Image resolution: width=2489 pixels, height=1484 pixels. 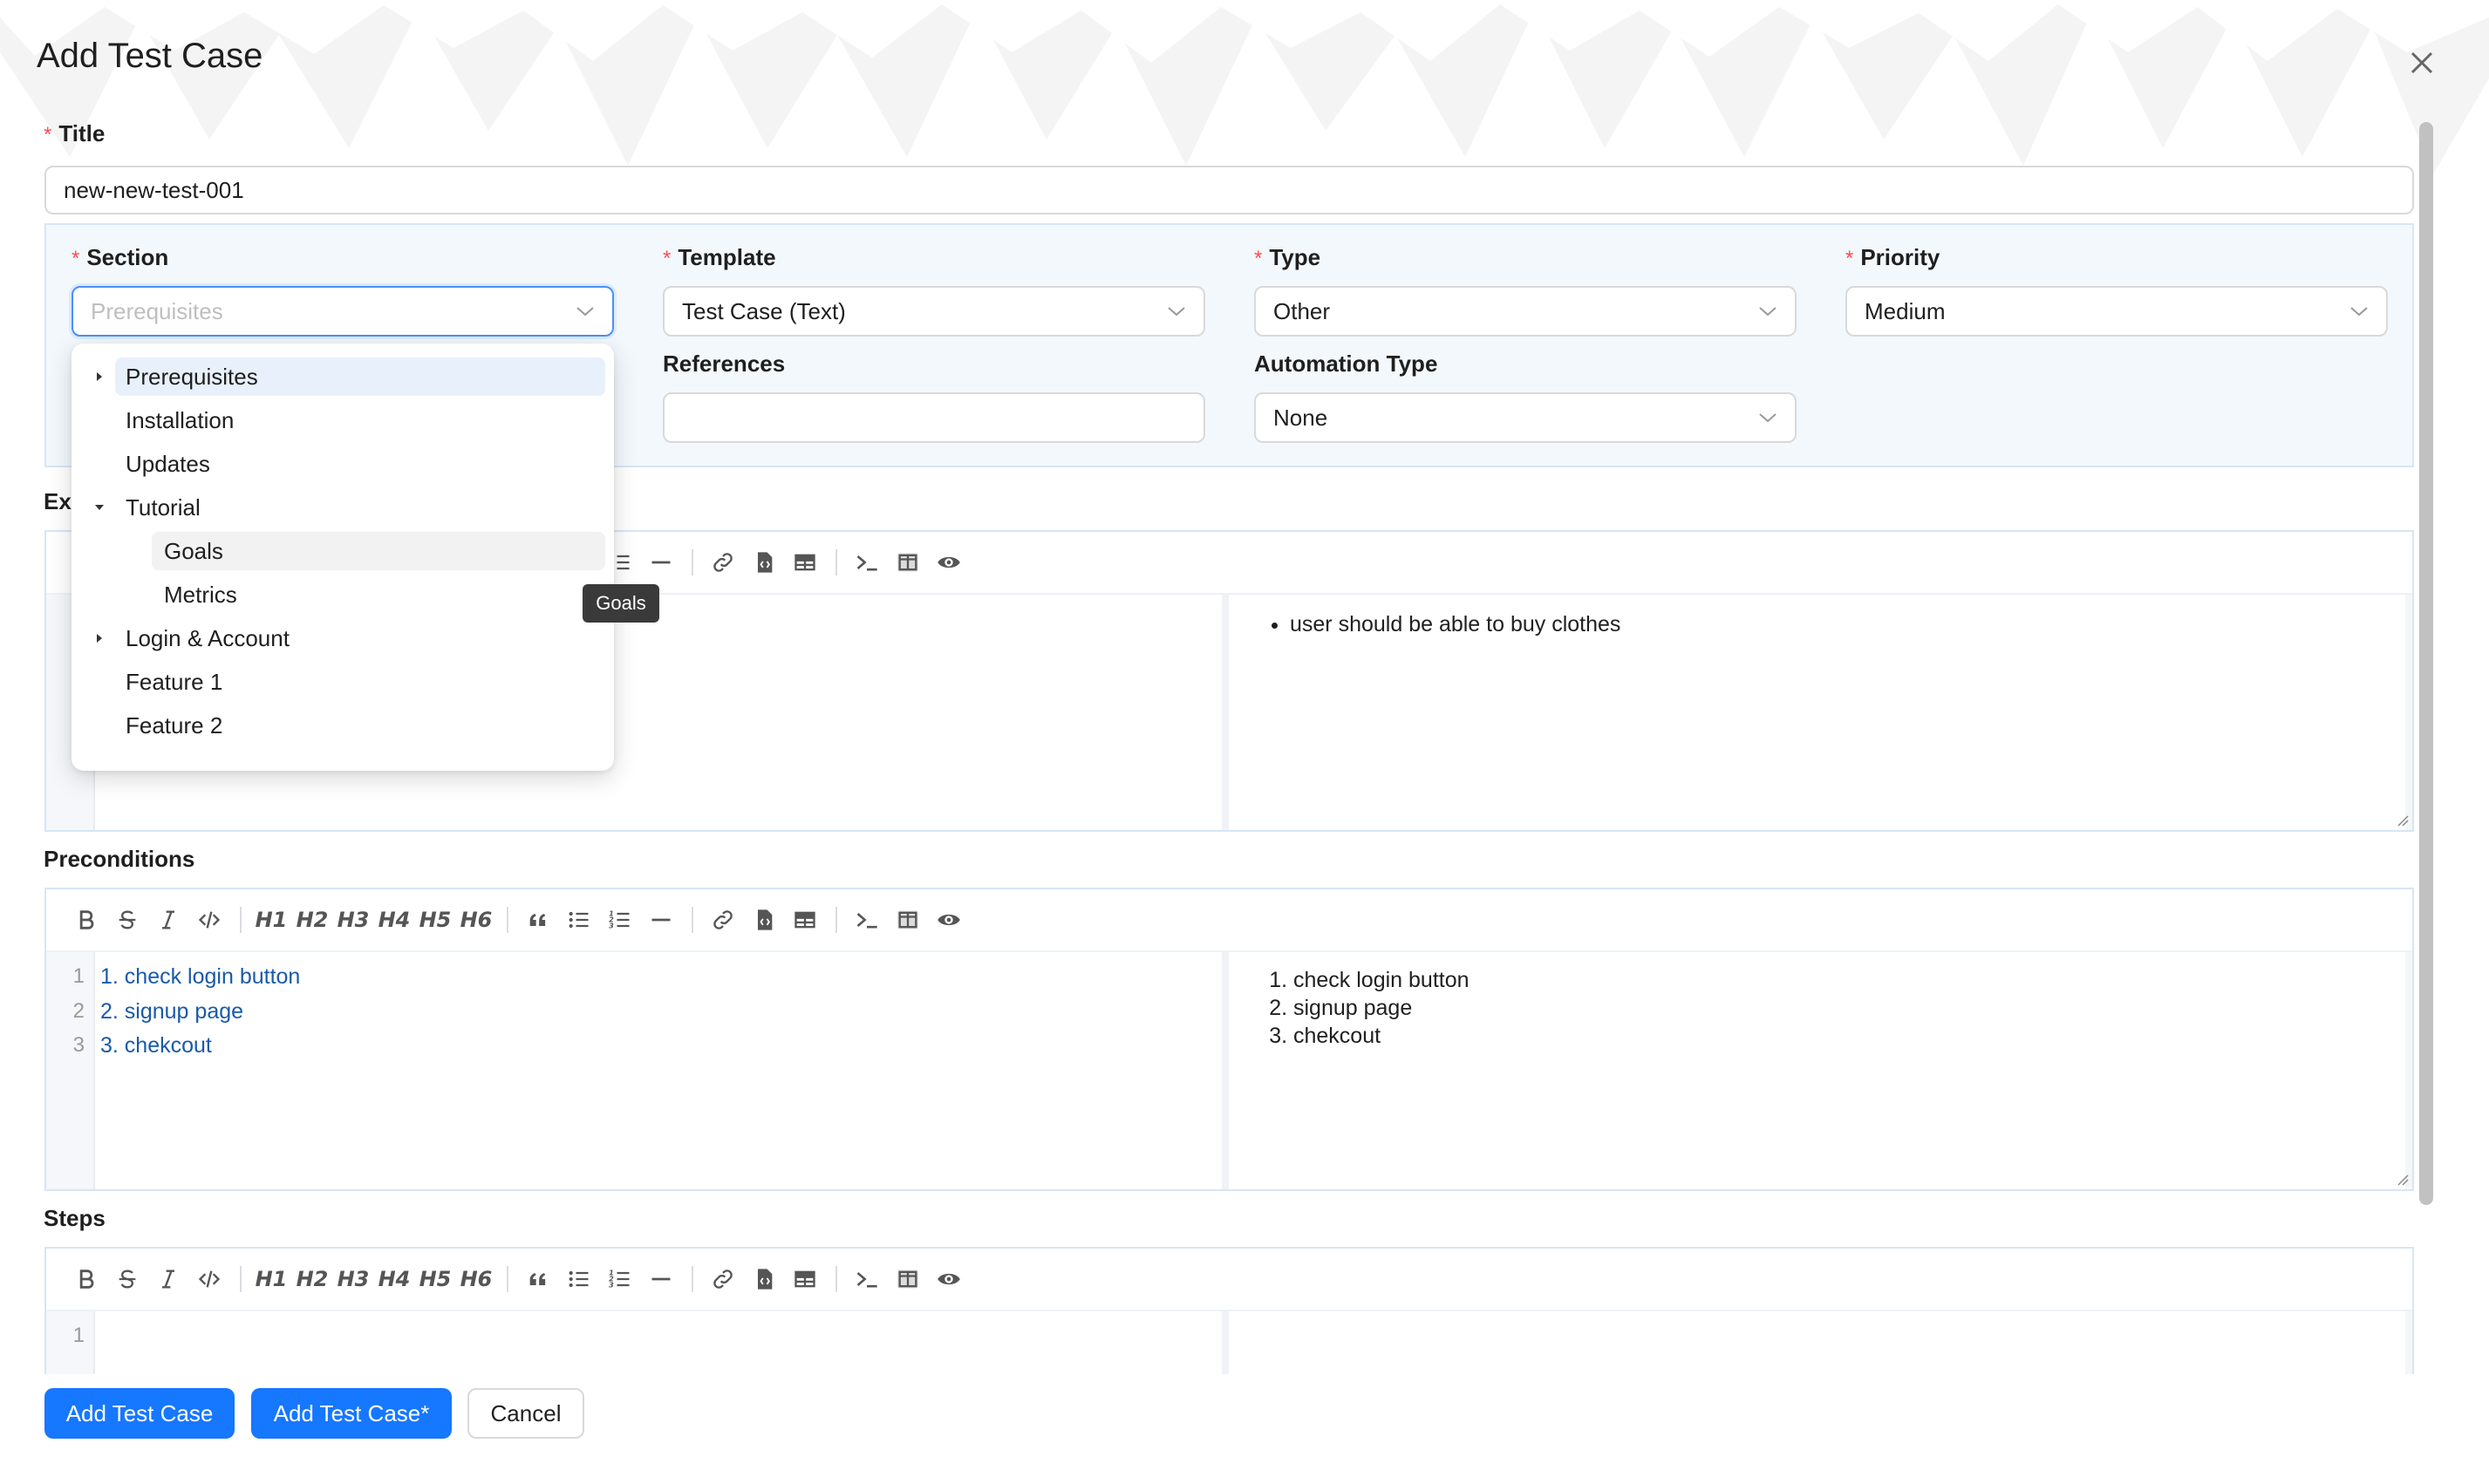 I want to click on template-label: * Template, so click(x=719, y=257).